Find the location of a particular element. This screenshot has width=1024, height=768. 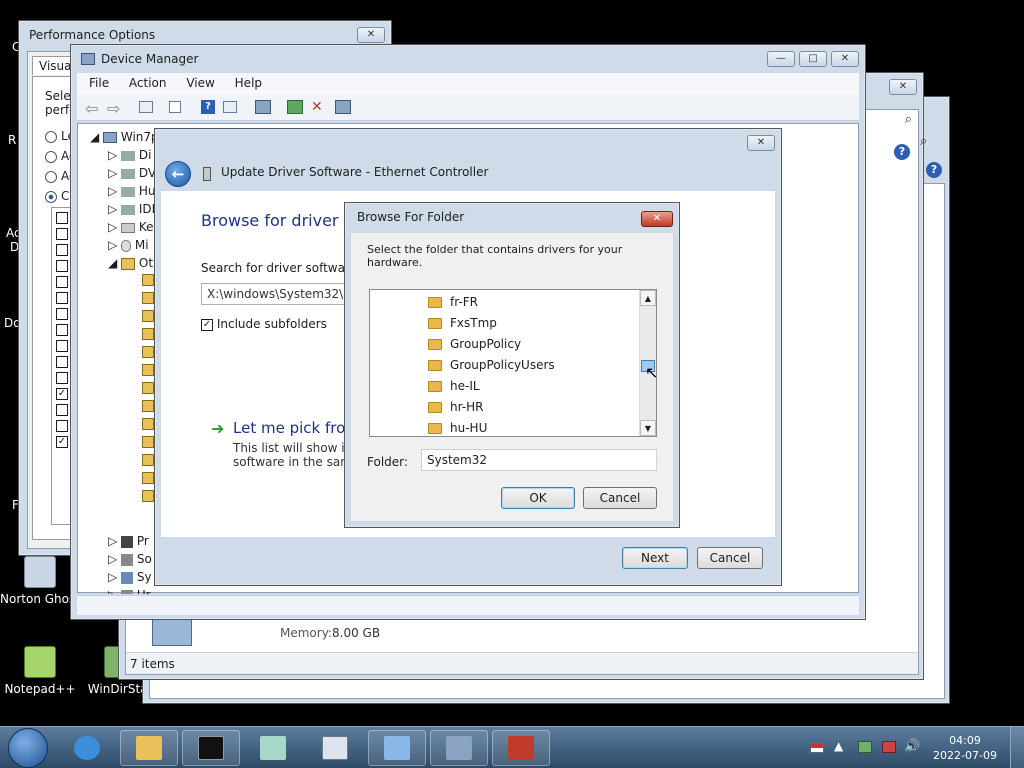

properties-icon is located at coordinates (175, 107).